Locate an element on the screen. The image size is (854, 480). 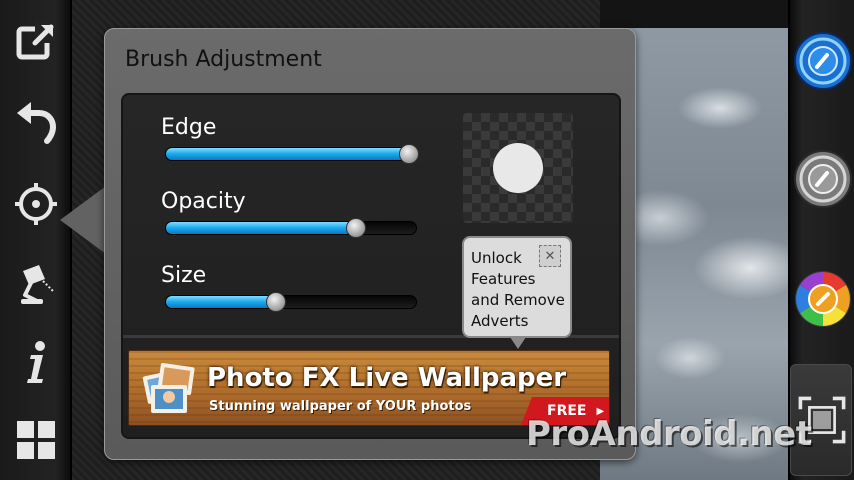
grid-button is located at coordinates (36, 440).